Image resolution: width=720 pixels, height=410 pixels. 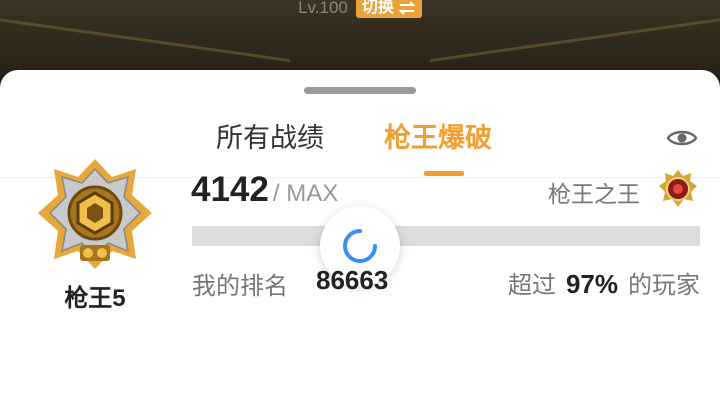 I want to click on level-row: Lv.100 切换, so click(x=360, y=11).